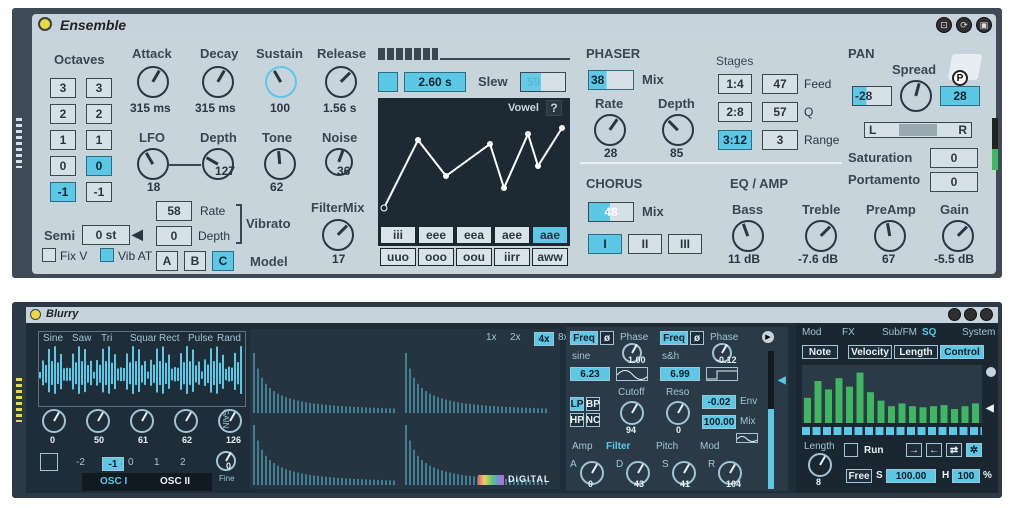  Describe the element at coordinates (137, 234) in the screenshot. I see `semi-arrow-icon: ◀` at that location.